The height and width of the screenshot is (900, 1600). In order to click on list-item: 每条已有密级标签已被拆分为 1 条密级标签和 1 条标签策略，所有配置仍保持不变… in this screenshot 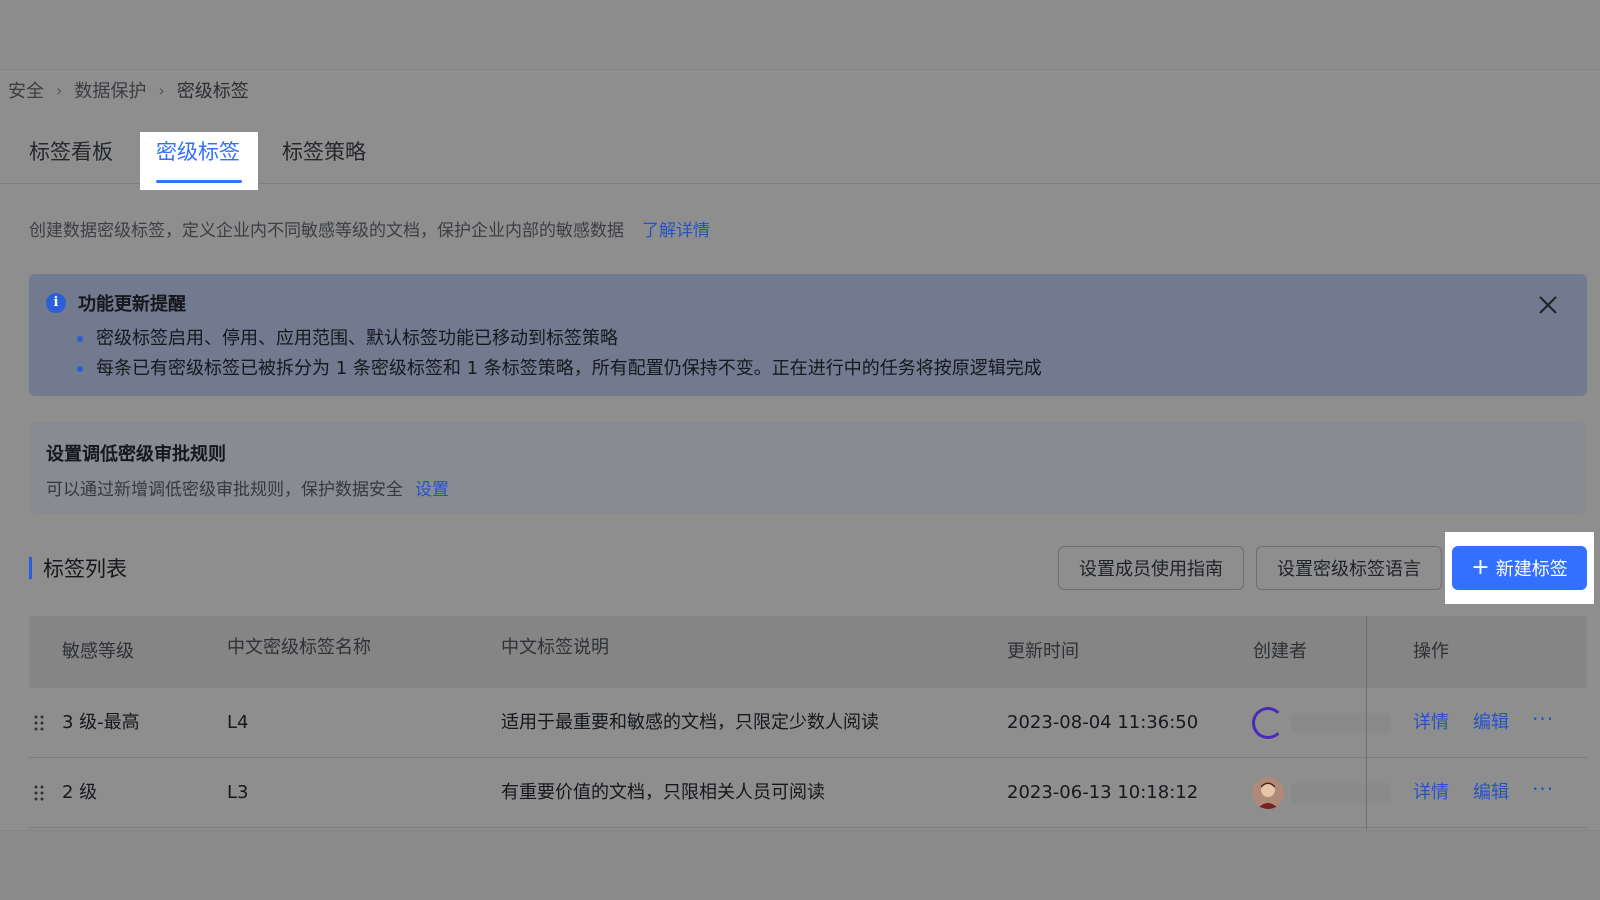, I will do `click(559, 369)`.